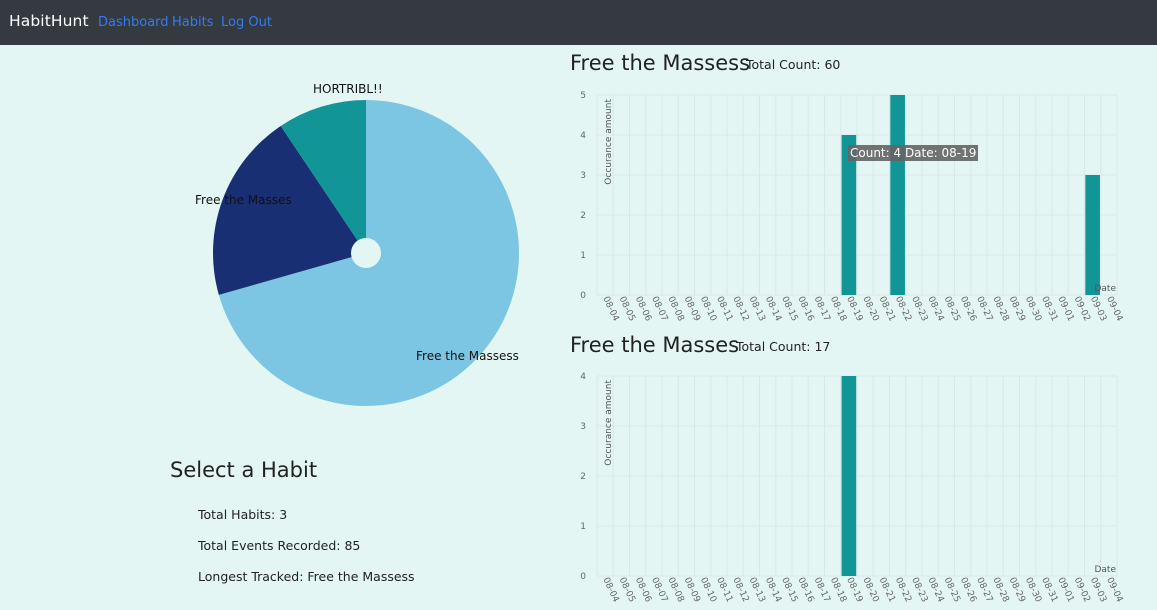 The width and height of the screenshot is (1157, 610). I want to click on navbar: HabitHunt Dashboard Habits Log Out, so click(578, 22).